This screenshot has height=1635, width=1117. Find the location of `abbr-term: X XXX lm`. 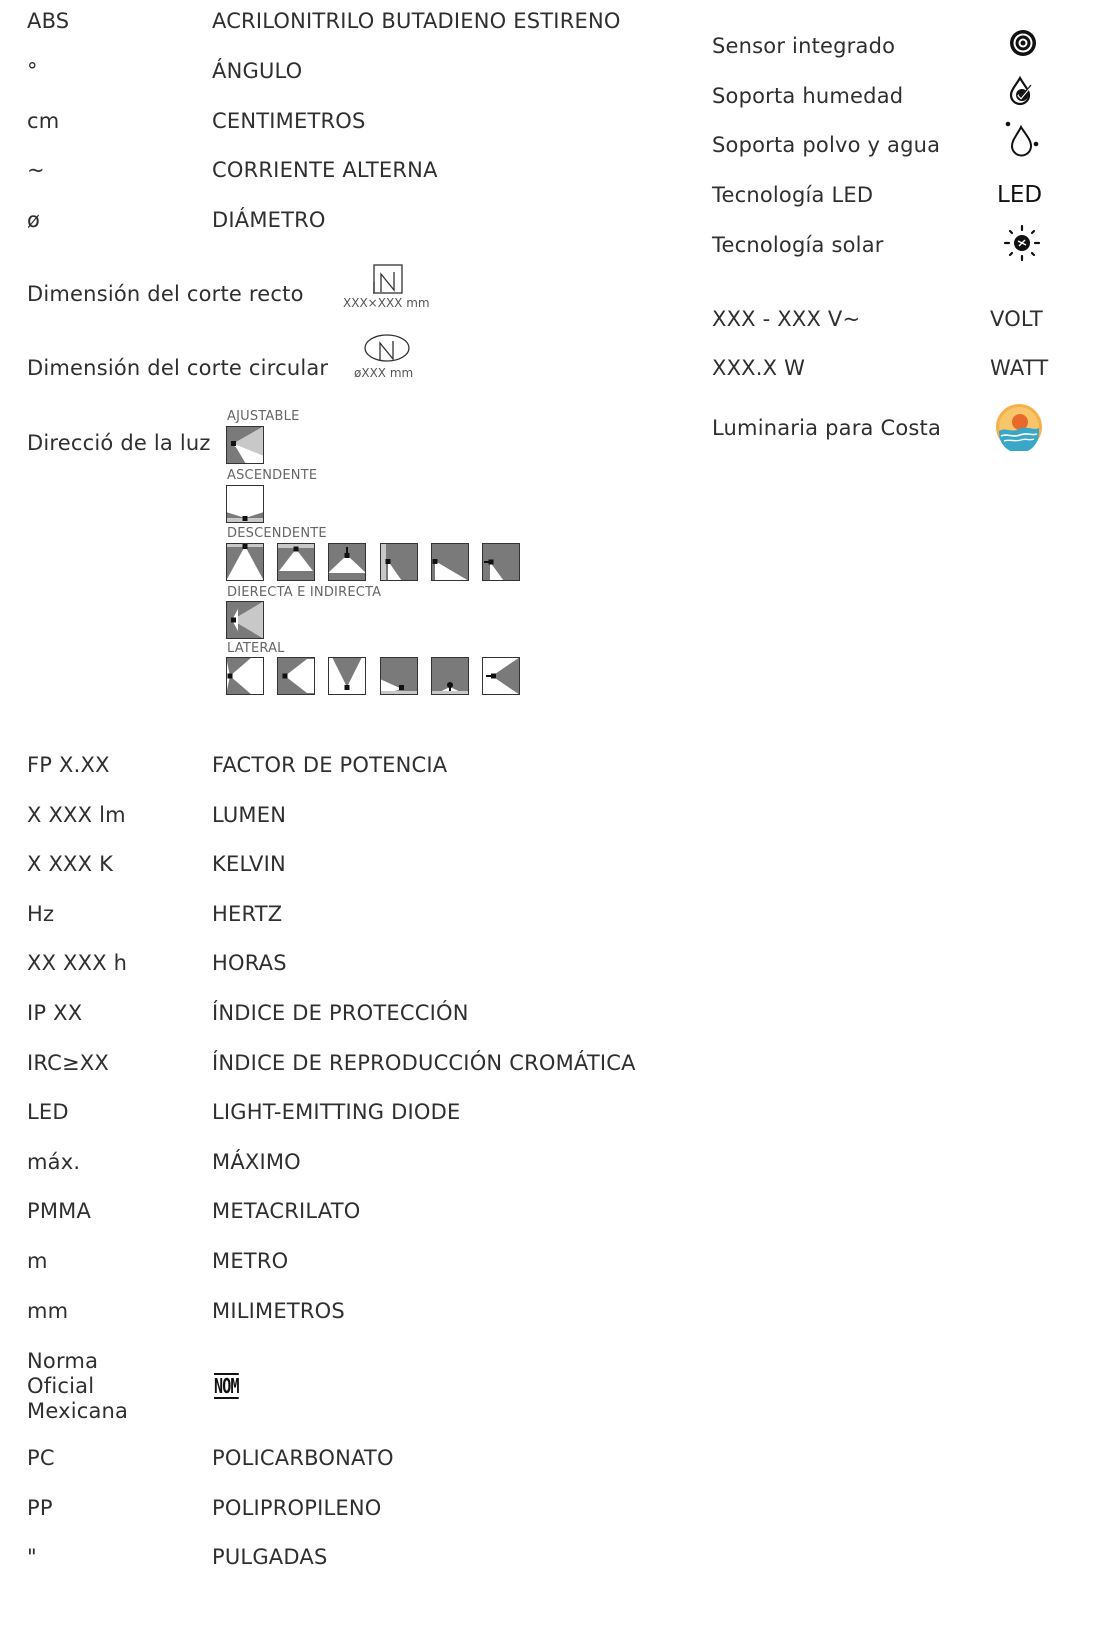

abbr-term: X XXX lm is located at coordinates (76, 814).